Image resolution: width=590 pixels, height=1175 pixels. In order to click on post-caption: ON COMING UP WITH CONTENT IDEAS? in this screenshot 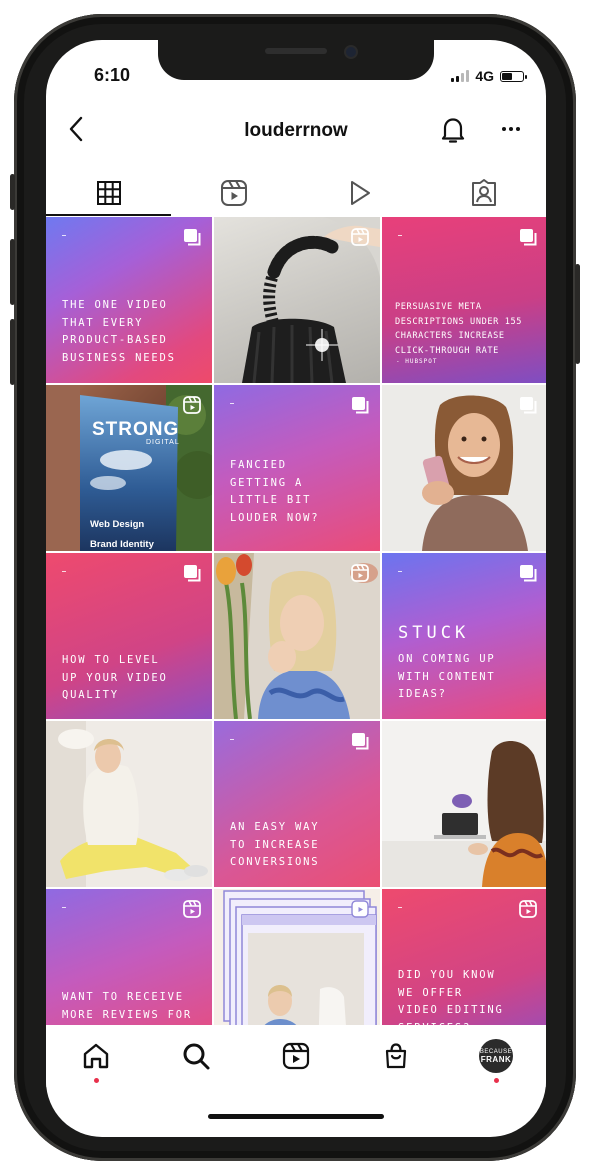, I will do `click(447, 676)`.